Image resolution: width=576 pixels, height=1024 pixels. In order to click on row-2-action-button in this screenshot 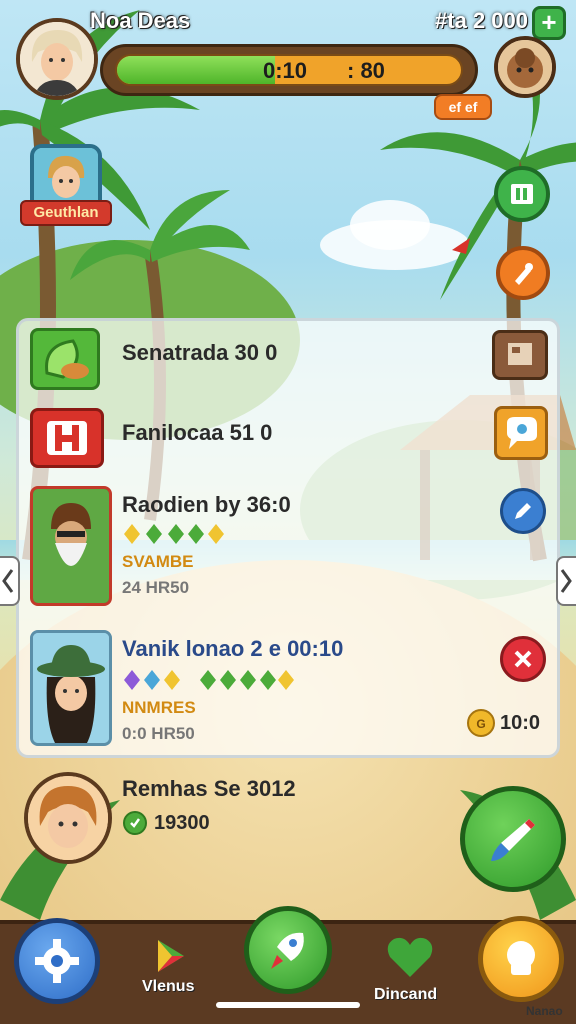, I will do `click(521, 433)`.